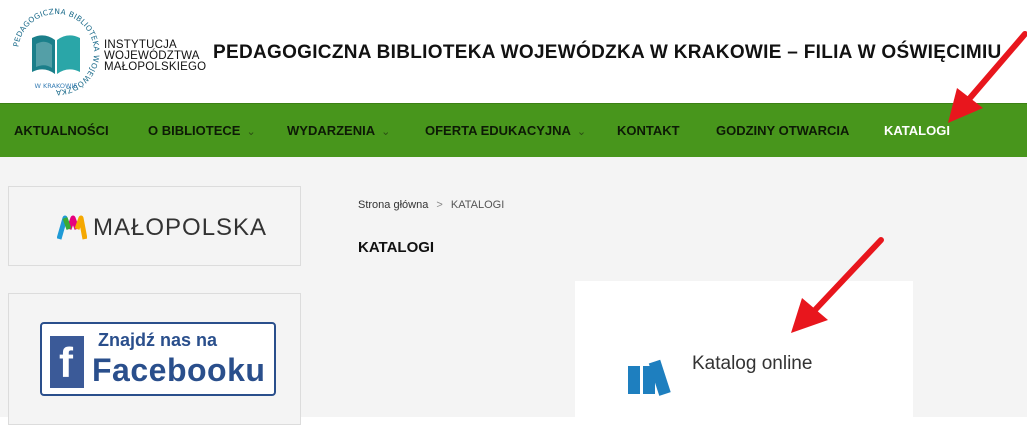 The image size is (1027, 425). Describe the element at coordinates (155, 67) in the screenshot. I see `institution-line: MAŁOPOLSKIEGO` at that location.